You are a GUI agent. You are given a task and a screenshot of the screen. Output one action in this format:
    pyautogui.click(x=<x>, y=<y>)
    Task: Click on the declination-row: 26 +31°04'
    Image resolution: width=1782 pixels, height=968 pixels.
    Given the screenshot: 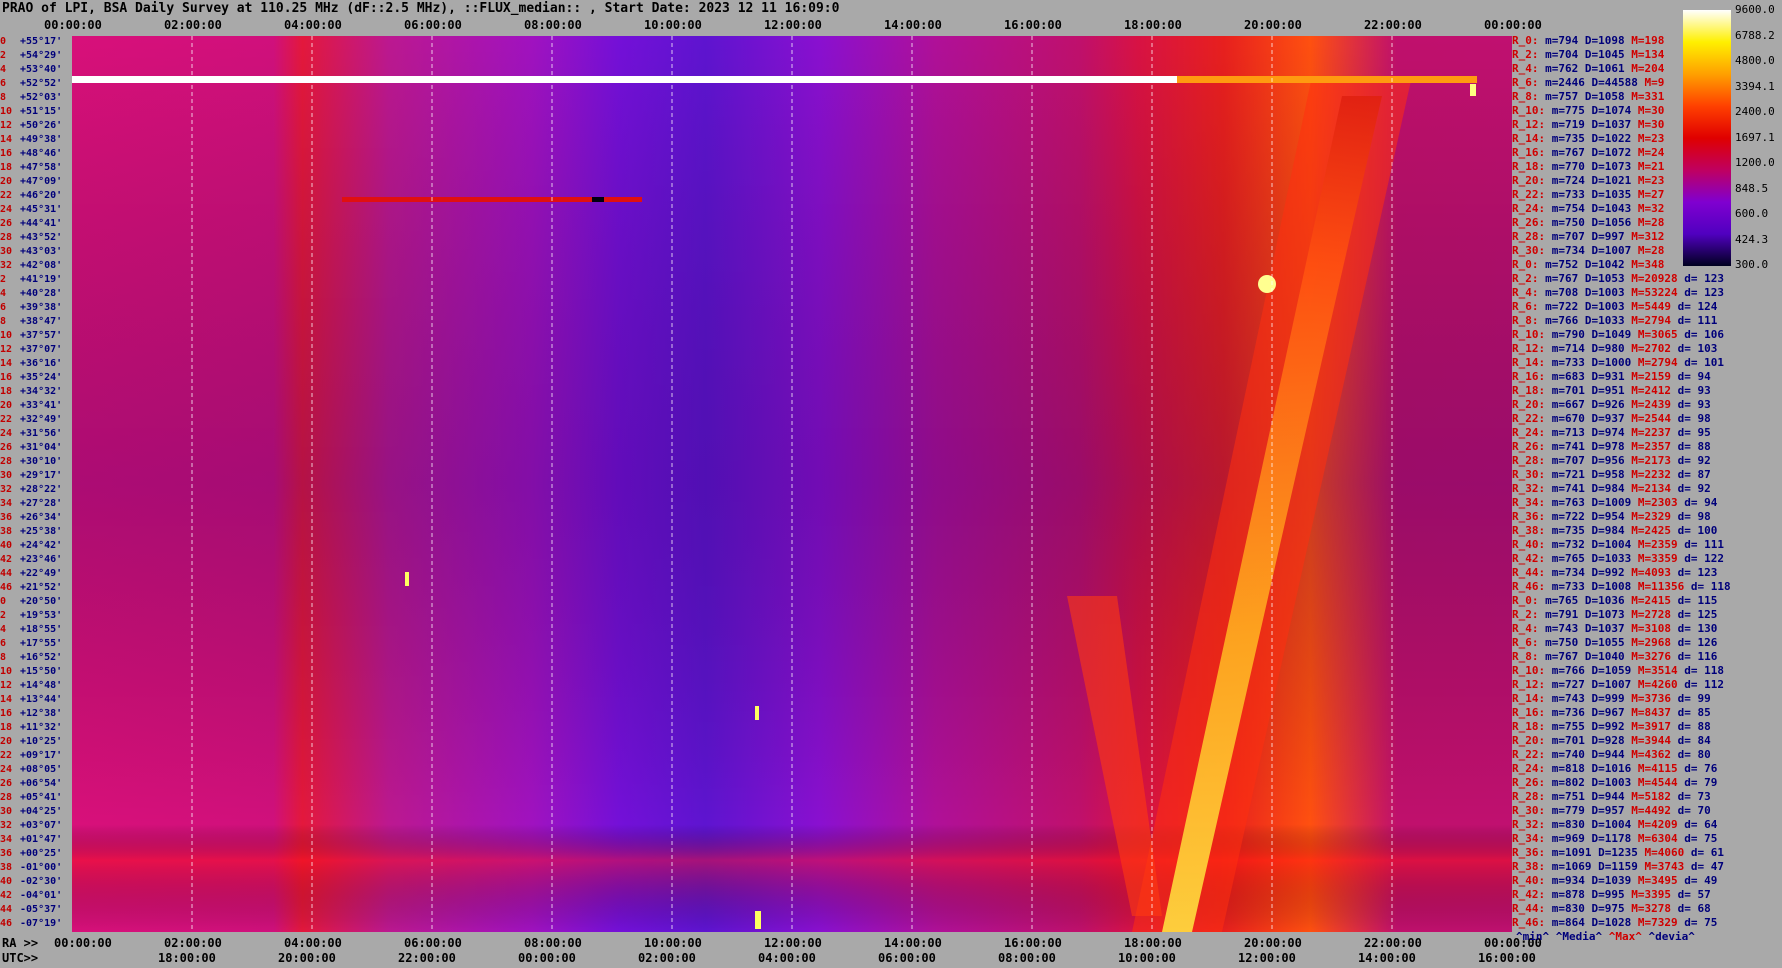 What is the action you would take?
    pyautogui.click(x=31, y=449)
    